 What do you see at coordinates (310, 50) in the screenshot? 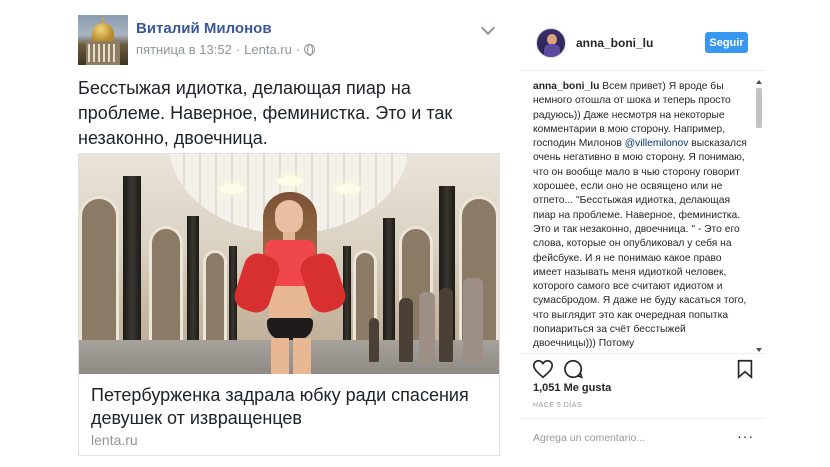
I see `globe-icon` at bounding box center [310, 50].